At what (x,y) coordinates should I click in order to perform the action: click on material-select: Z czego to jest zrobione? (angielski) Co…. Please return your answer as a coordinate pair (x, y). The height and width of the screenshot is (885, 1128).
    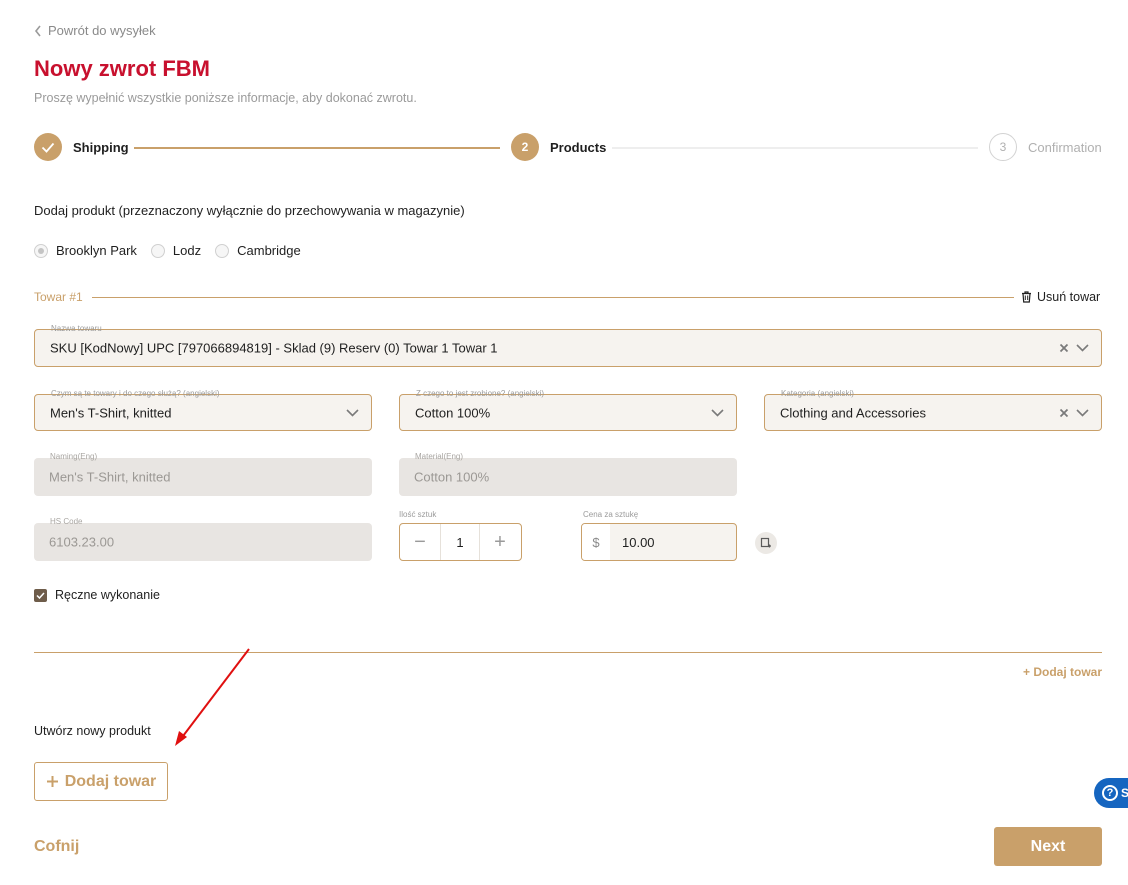
    Looking at the image, I should click on (568, 410).